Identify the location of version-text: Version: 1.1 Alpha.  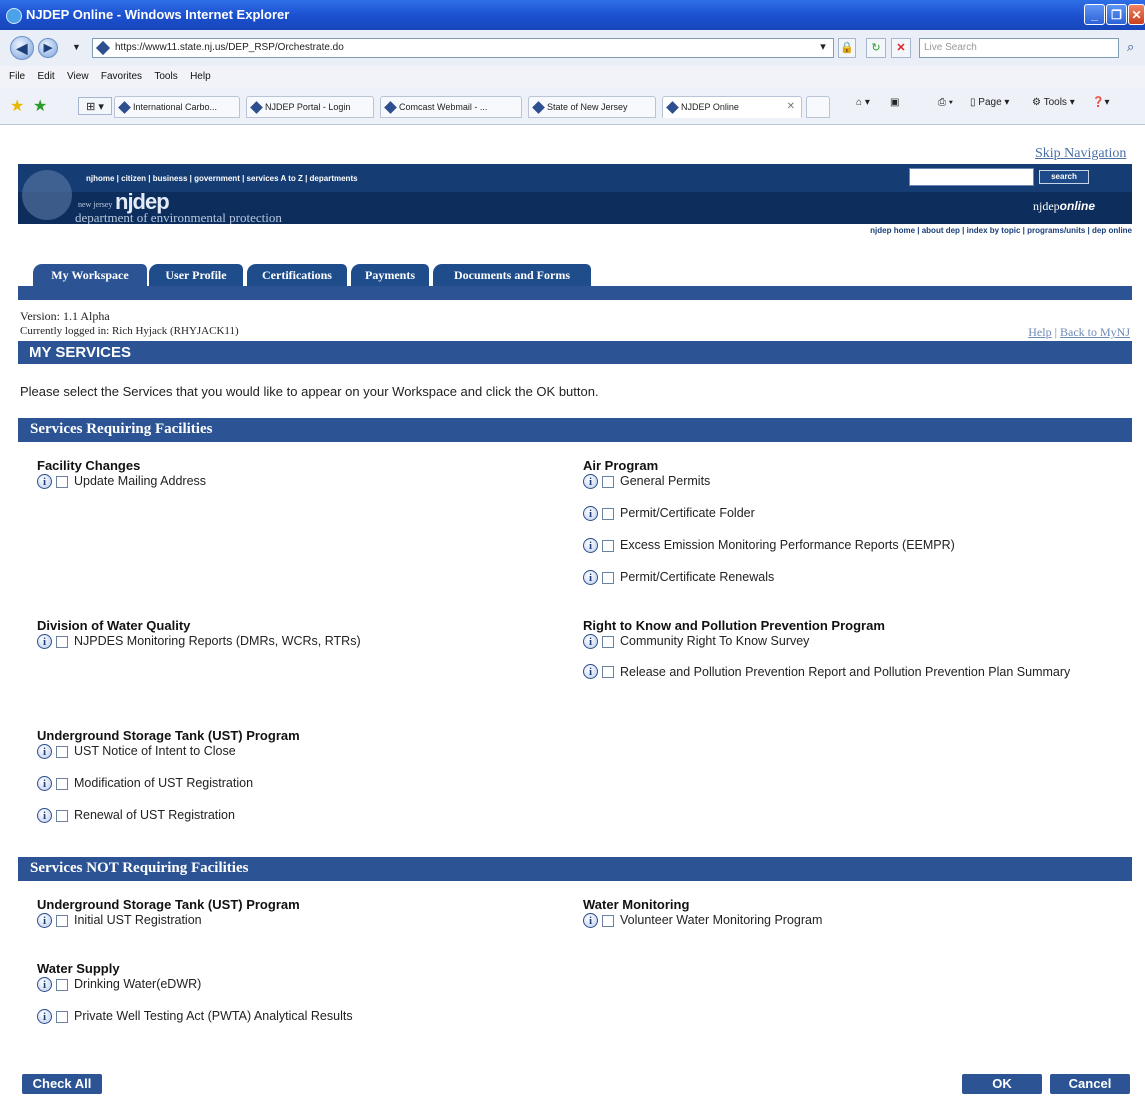
(65, 316).